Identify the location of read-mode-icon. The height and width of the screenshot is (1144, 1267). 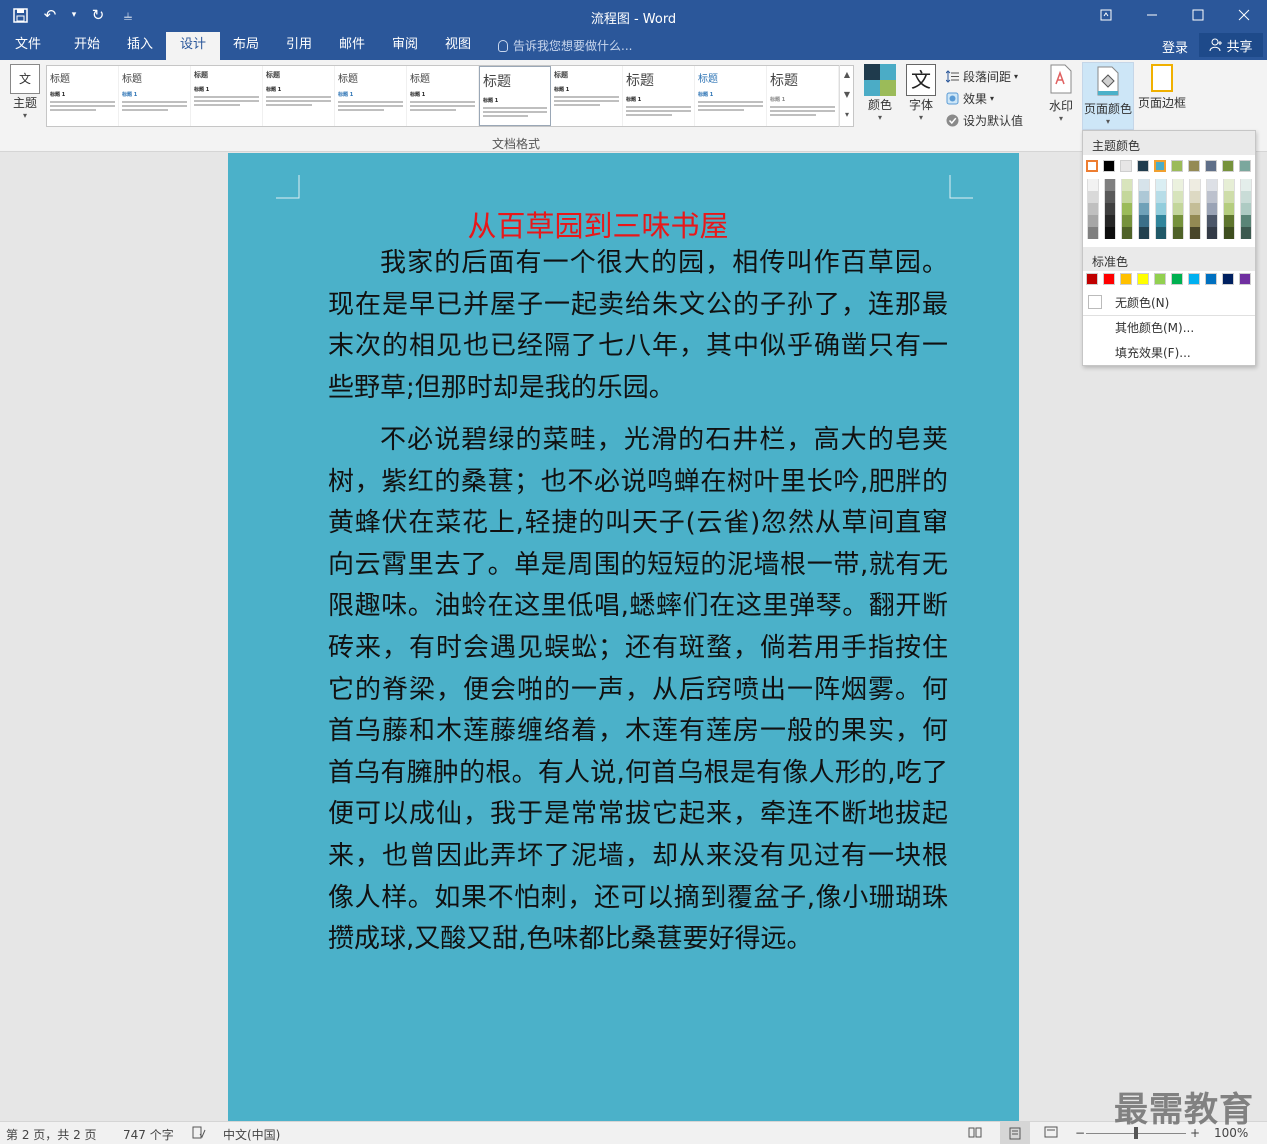
(975, 1134).